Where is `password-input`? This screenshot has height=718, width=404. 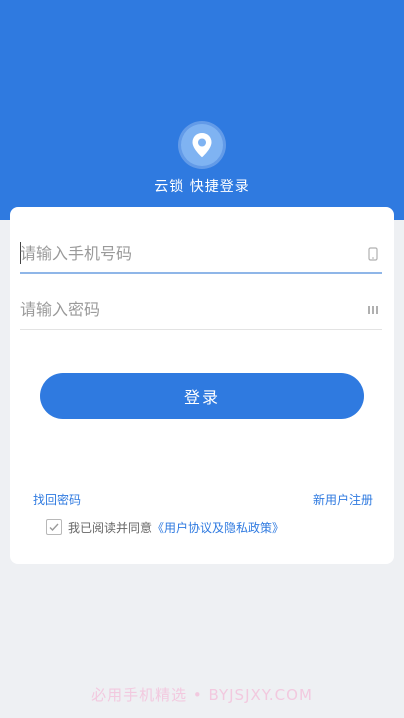
password-input is located at coordinates (185, 309).